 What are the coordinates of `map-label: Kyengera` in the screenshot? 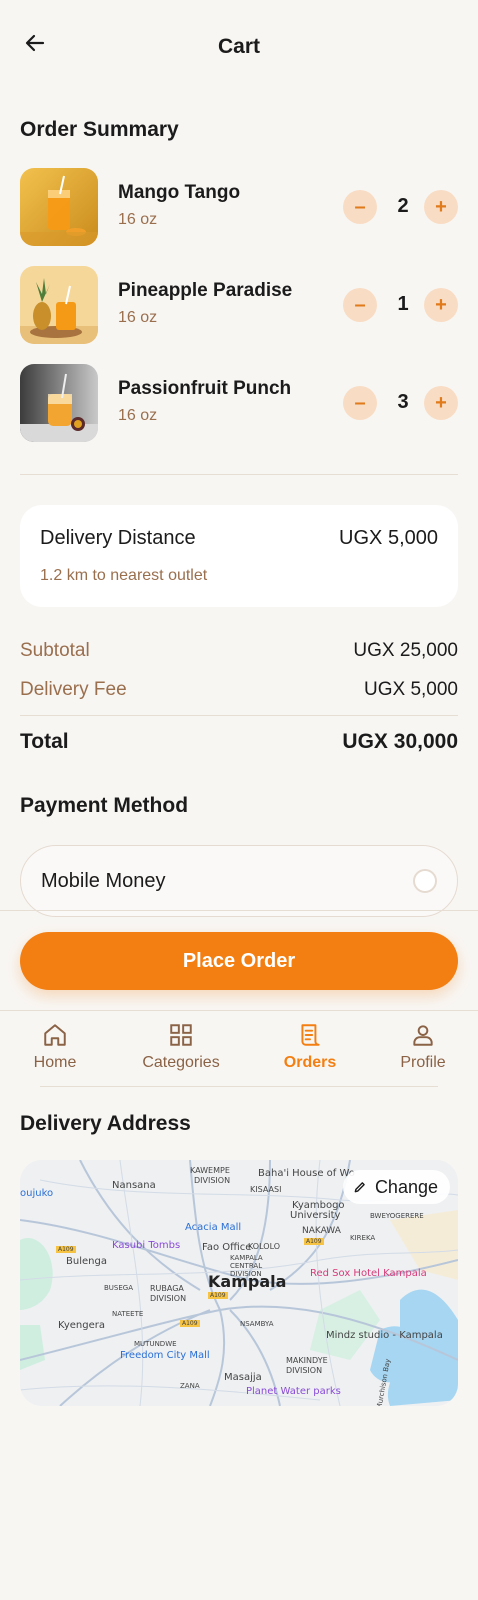 It's located at (81, 1325).